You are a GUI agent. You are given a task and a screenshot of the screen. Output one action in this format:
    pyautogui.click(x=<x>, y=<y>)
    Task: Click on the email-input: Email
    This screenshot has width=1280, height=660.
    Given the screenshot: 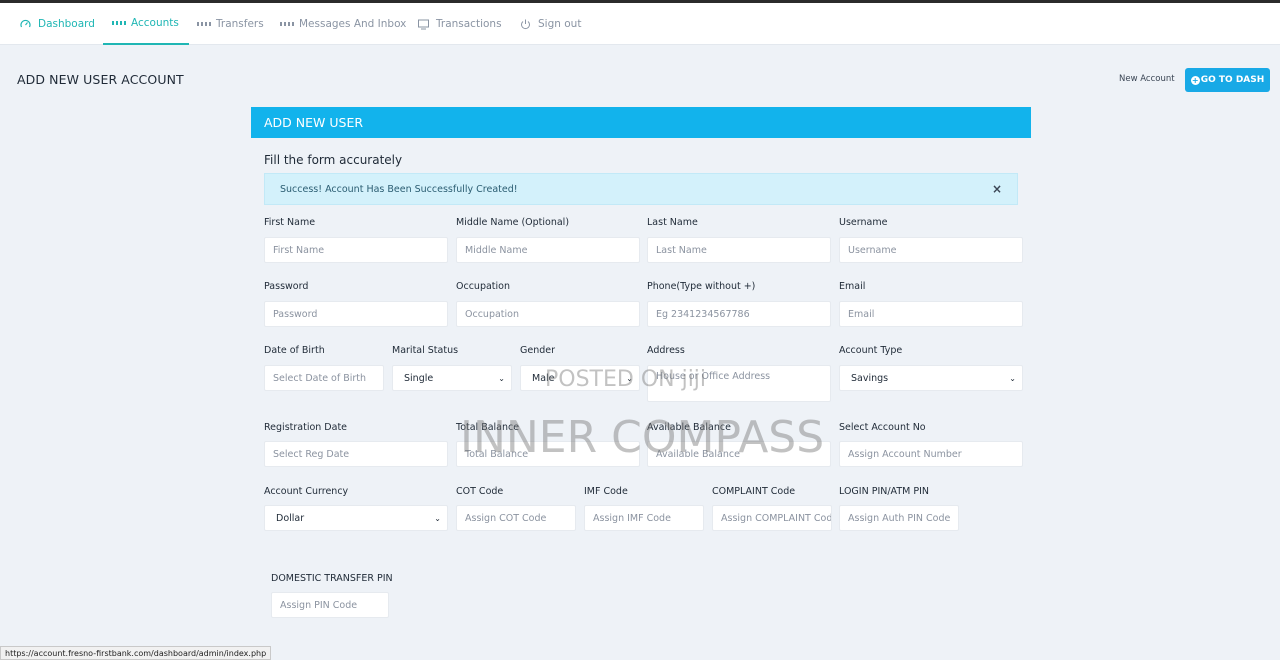 What is the action you would take?
    pyautogui.click(x=931, y=314)
    